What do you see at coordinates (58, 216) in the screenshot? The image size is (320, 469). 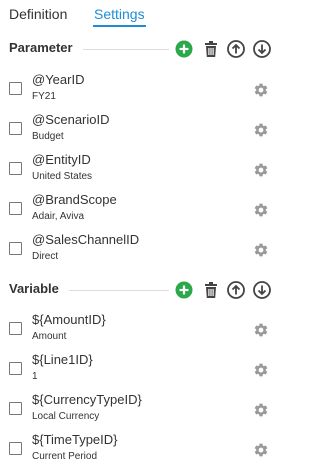 I see `item-value: Adair, Aviva` at bounding box center [58, 216].